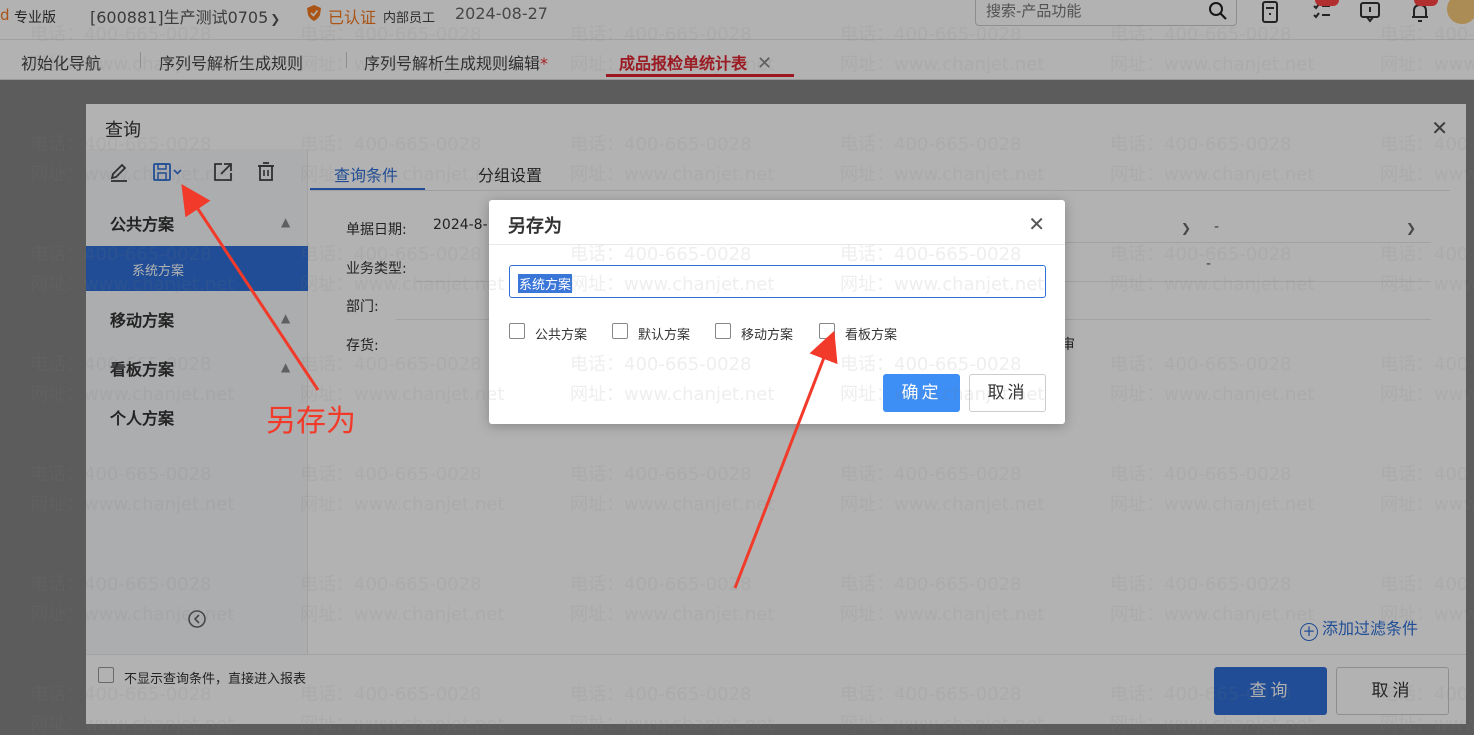 Image resolution: width=1474 pixels, height=735 pixels. I want to click on cancel-button: 取消, so click(1007, 393).